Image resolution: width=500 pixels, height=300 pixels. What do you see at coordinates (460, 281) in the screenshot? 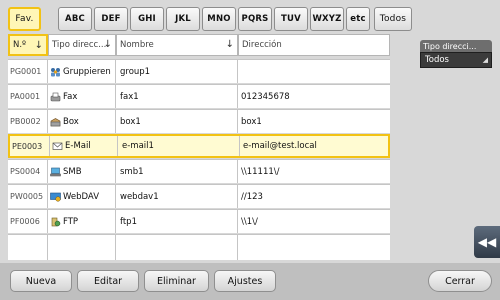
I see `close-button: Cerrar` at bounding box center [460, 281].